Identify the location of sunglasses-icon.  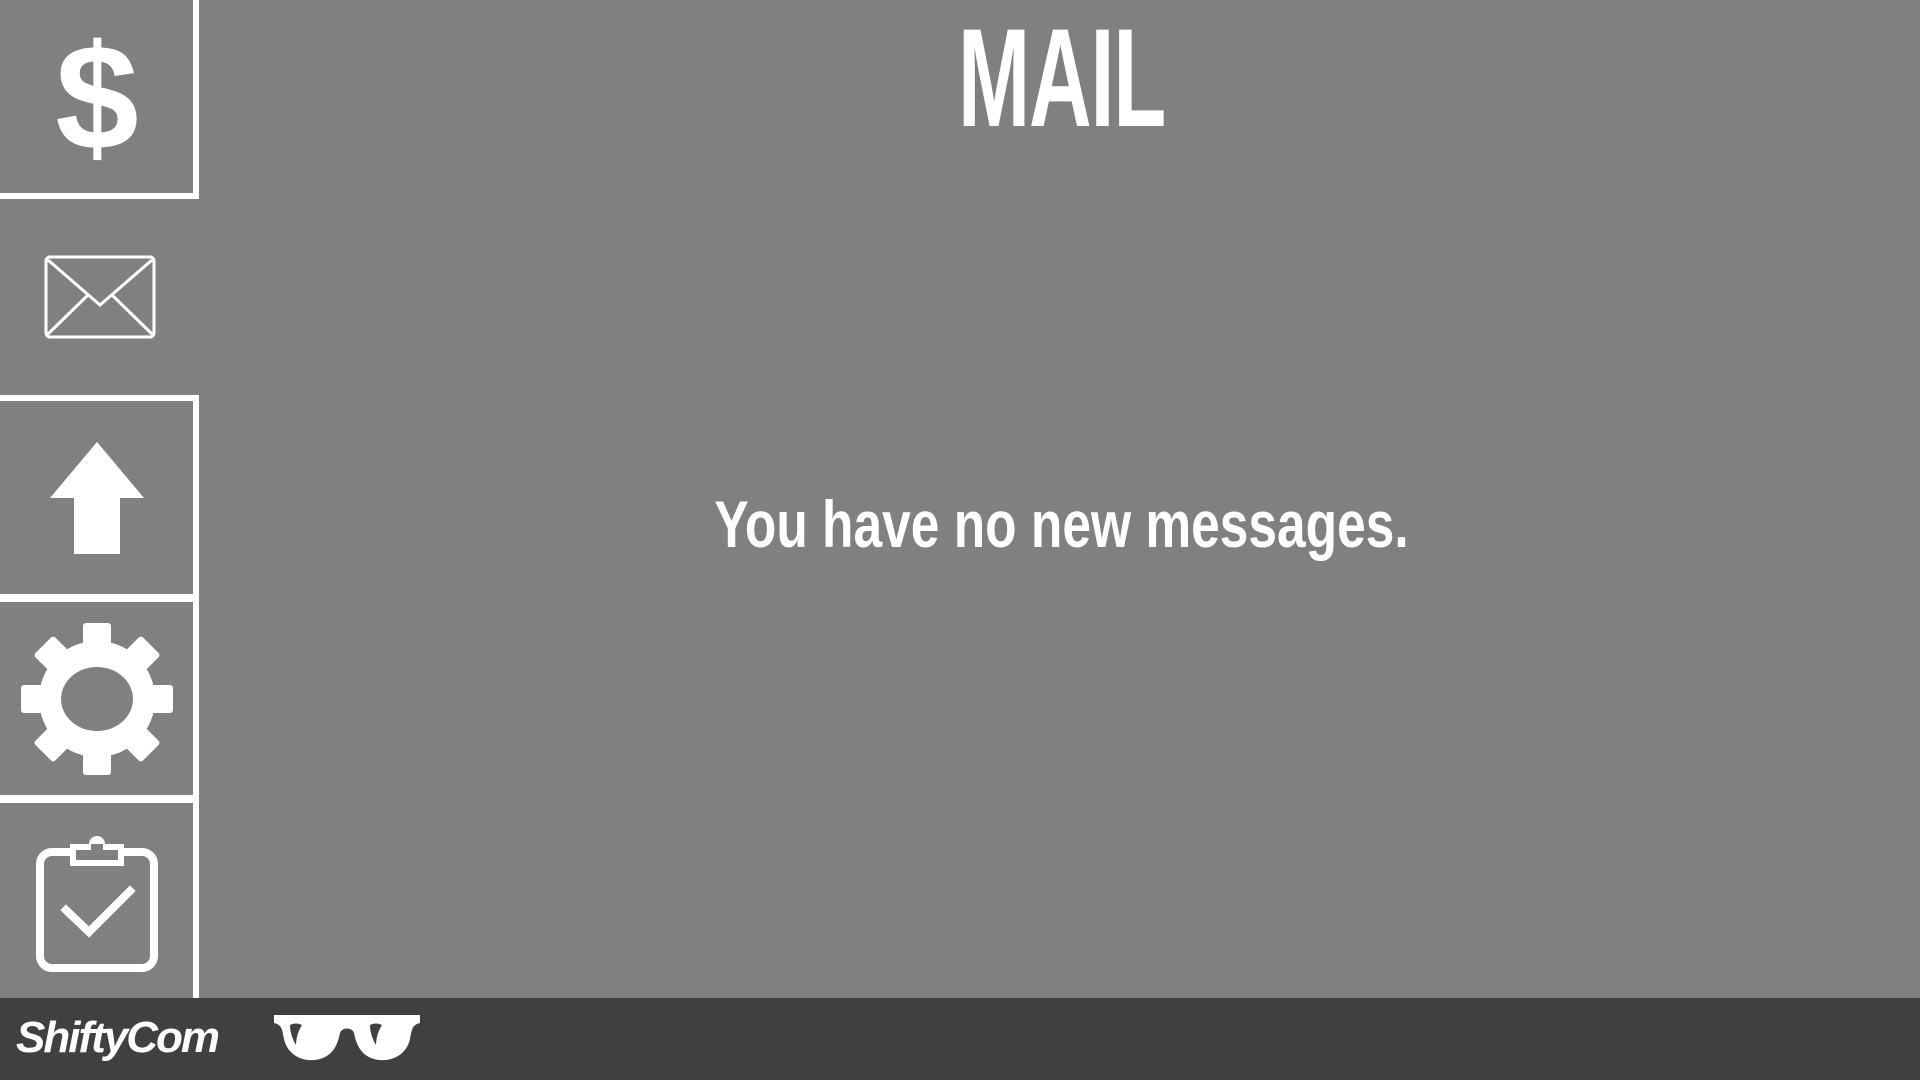
(347, 1040).